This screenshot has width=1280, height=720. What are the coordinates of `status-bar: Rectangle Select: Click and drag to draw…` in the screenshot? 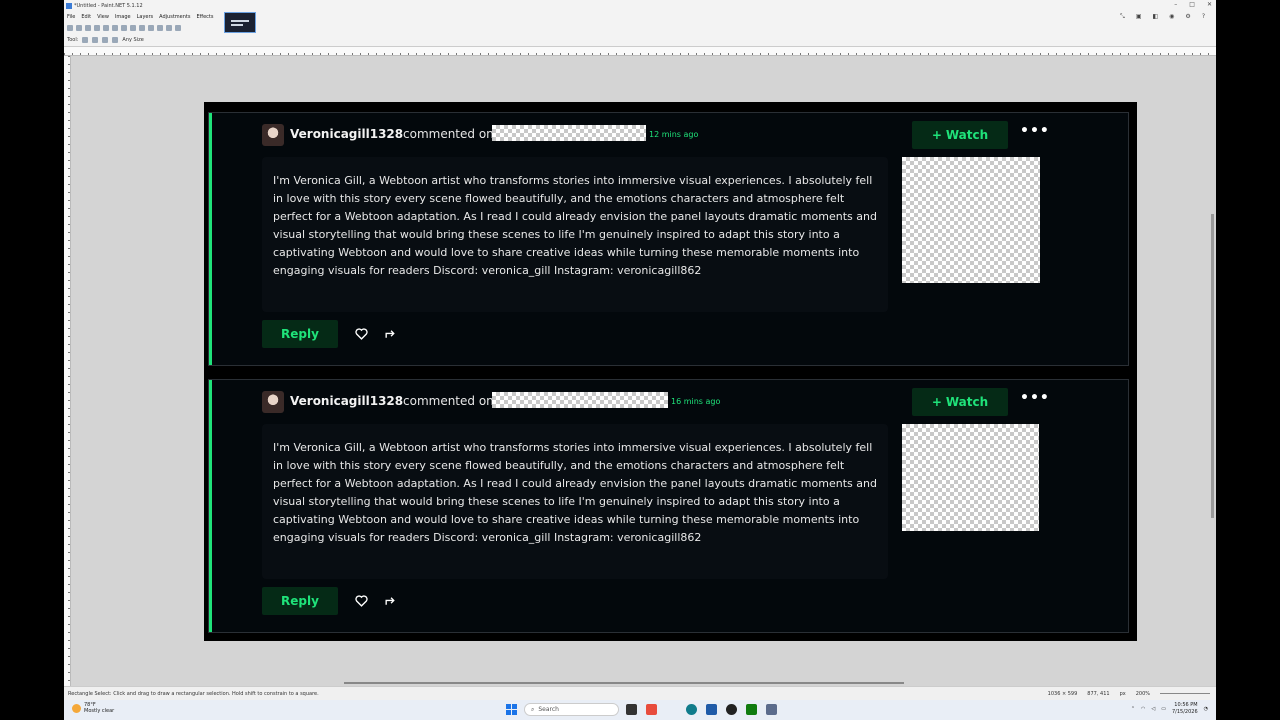 It's located at (640, 693).